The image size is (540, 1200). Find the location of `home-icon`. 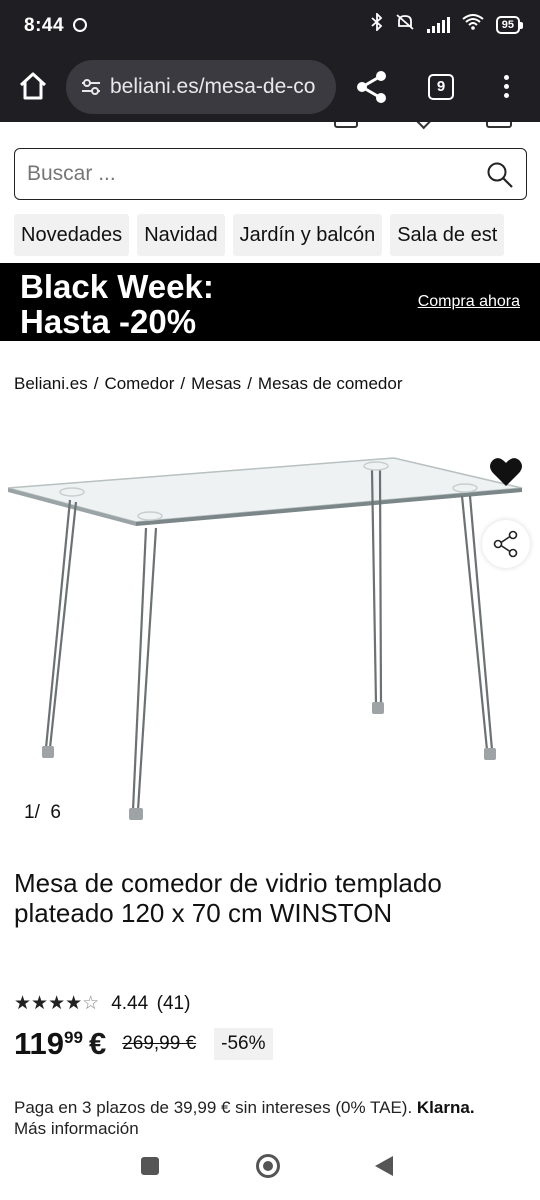

home-icon is located at coordinates (33, 86).